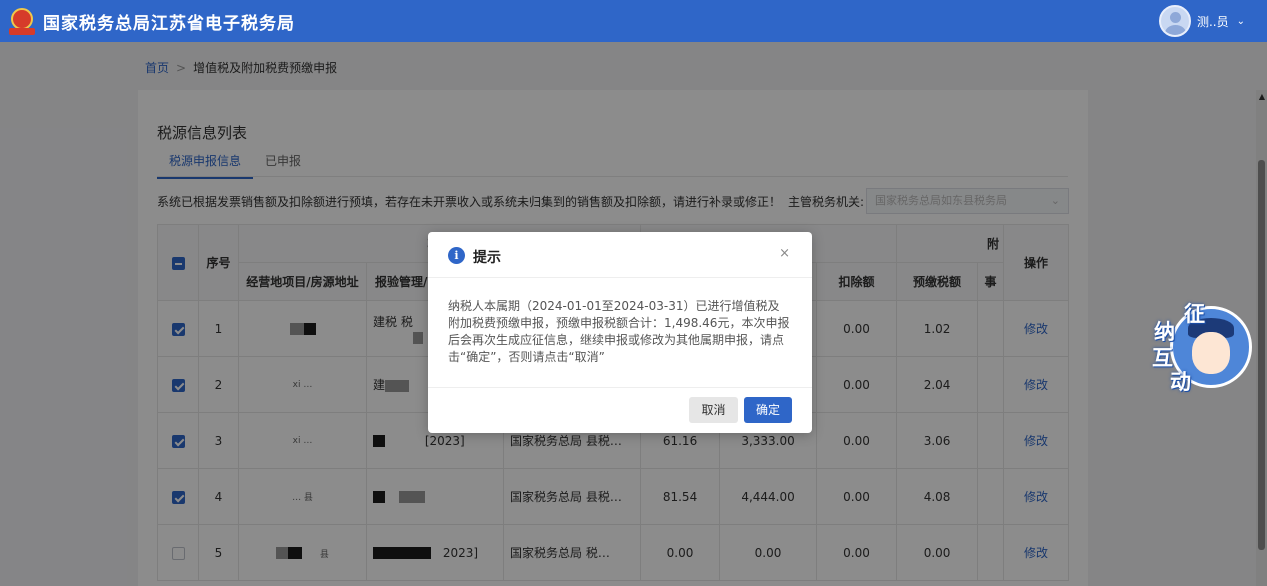 The image size is (1267, 586). What do you see at coordinates (633, 21) in the screenshot?
I see `top-header: 国家税务总局江苏省电子税务局 测..员 ⌄` at bounding box center [633, 21].